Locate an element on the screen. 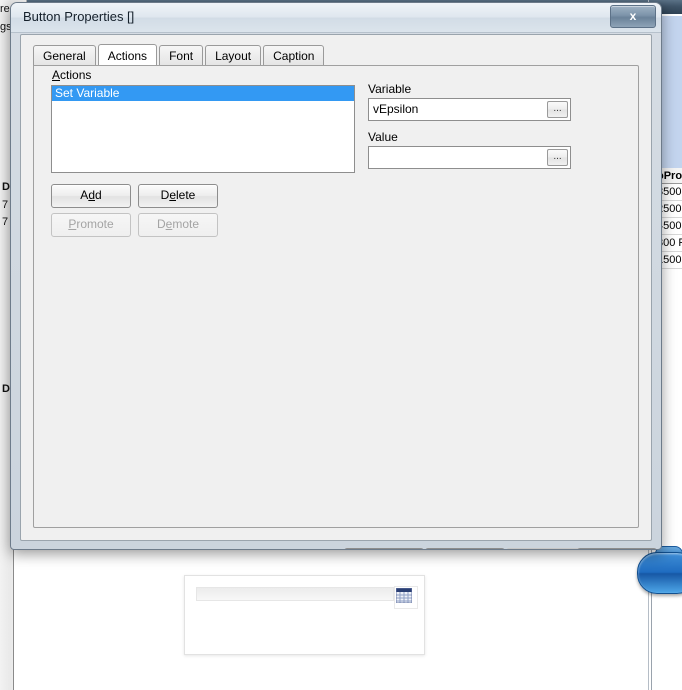  list-item: Set Variable is located at coordinates (203, 93).